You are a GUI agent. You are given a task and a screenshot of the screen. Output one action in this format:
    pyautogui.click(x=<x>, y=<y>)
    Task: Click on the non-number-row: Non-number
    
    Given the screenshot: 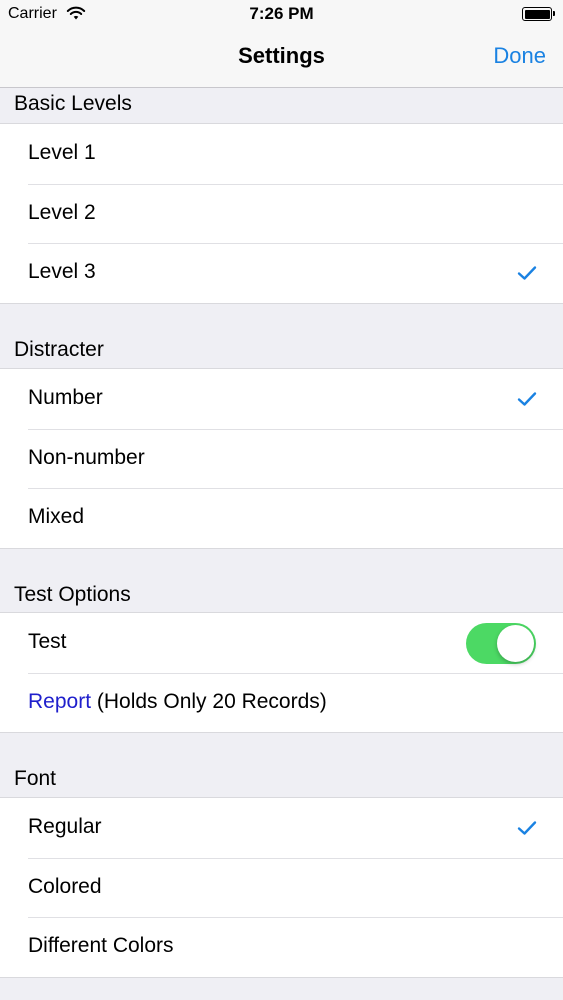 What is the action you would take?
    pyautogui.click(x=281, y=458)
    